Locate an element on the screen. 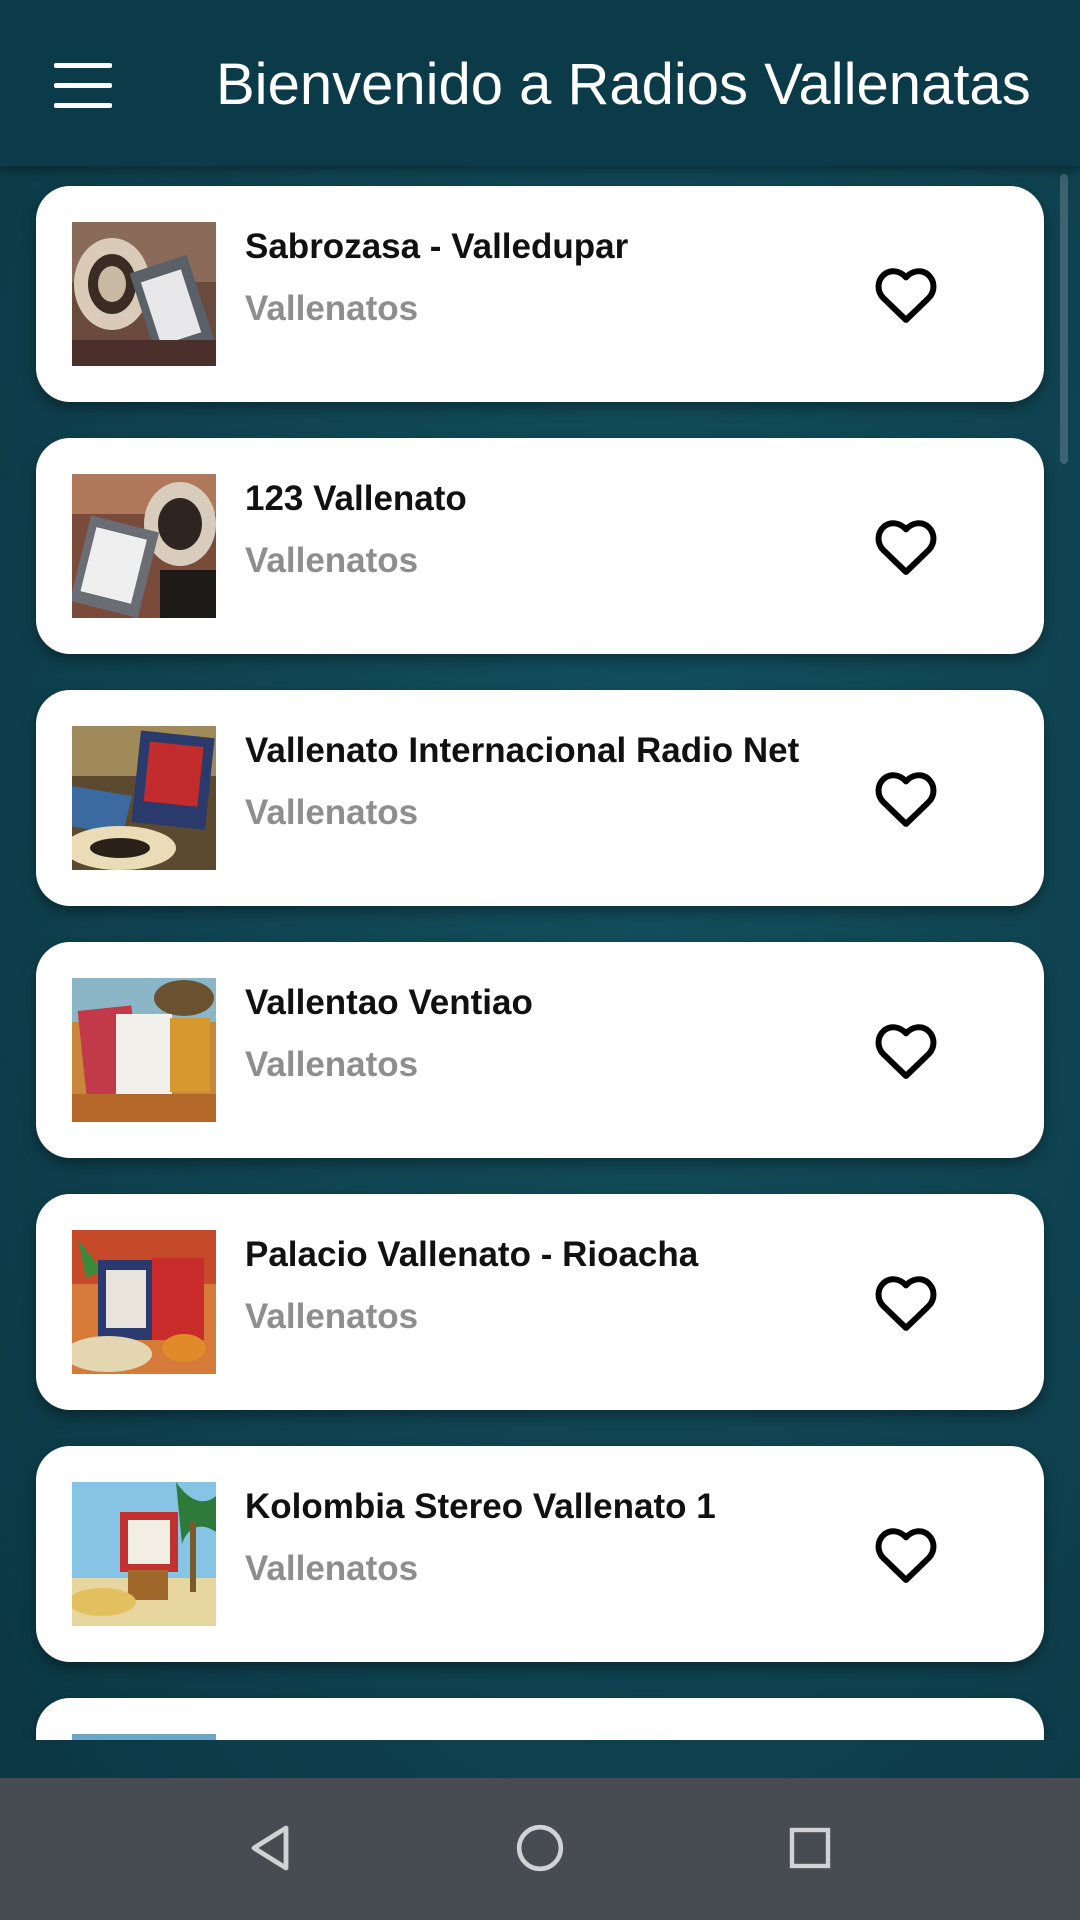 The width and height of the screenshot is (1080, 1920). station-name: Vallenato Internacional Radio Net is located at coordinates (522, 750).